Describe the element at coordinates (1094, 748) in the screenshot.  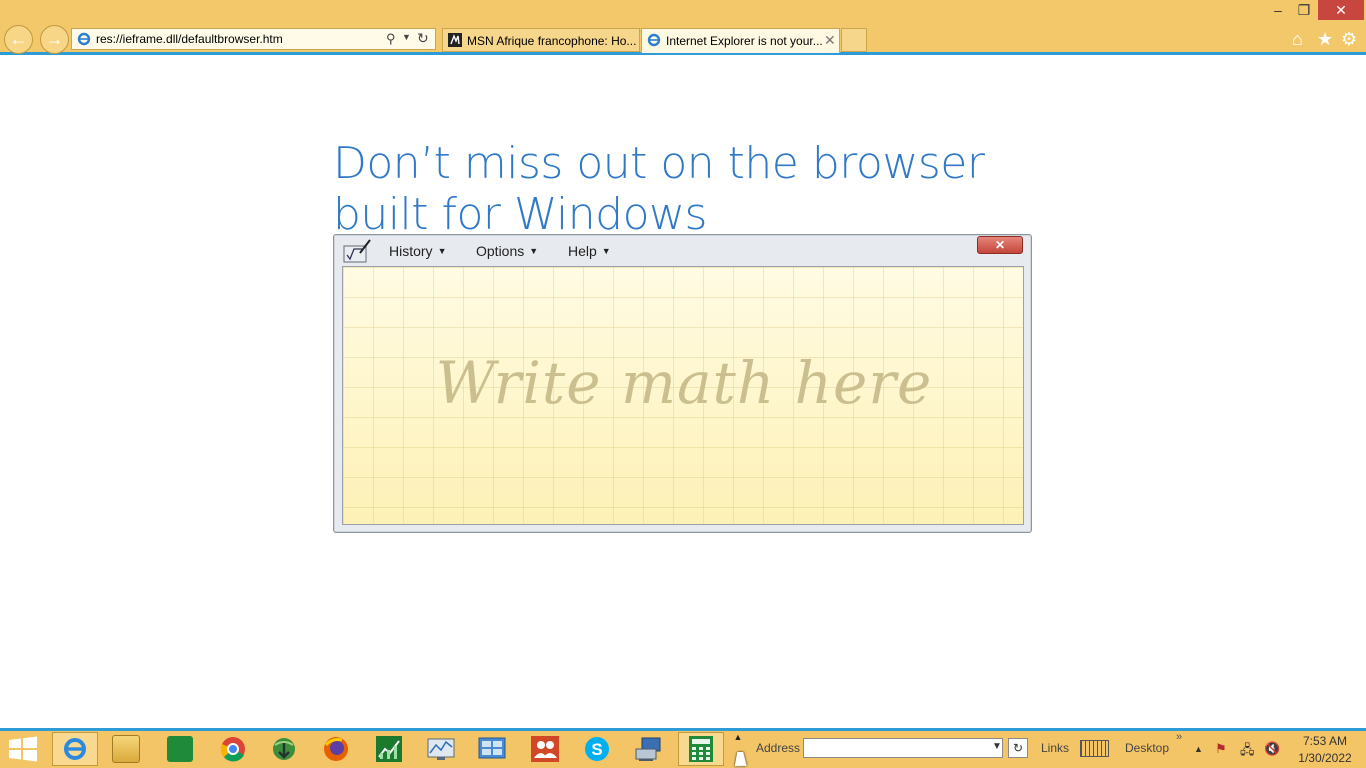
I see `touch-keyboard-icon` at that location.